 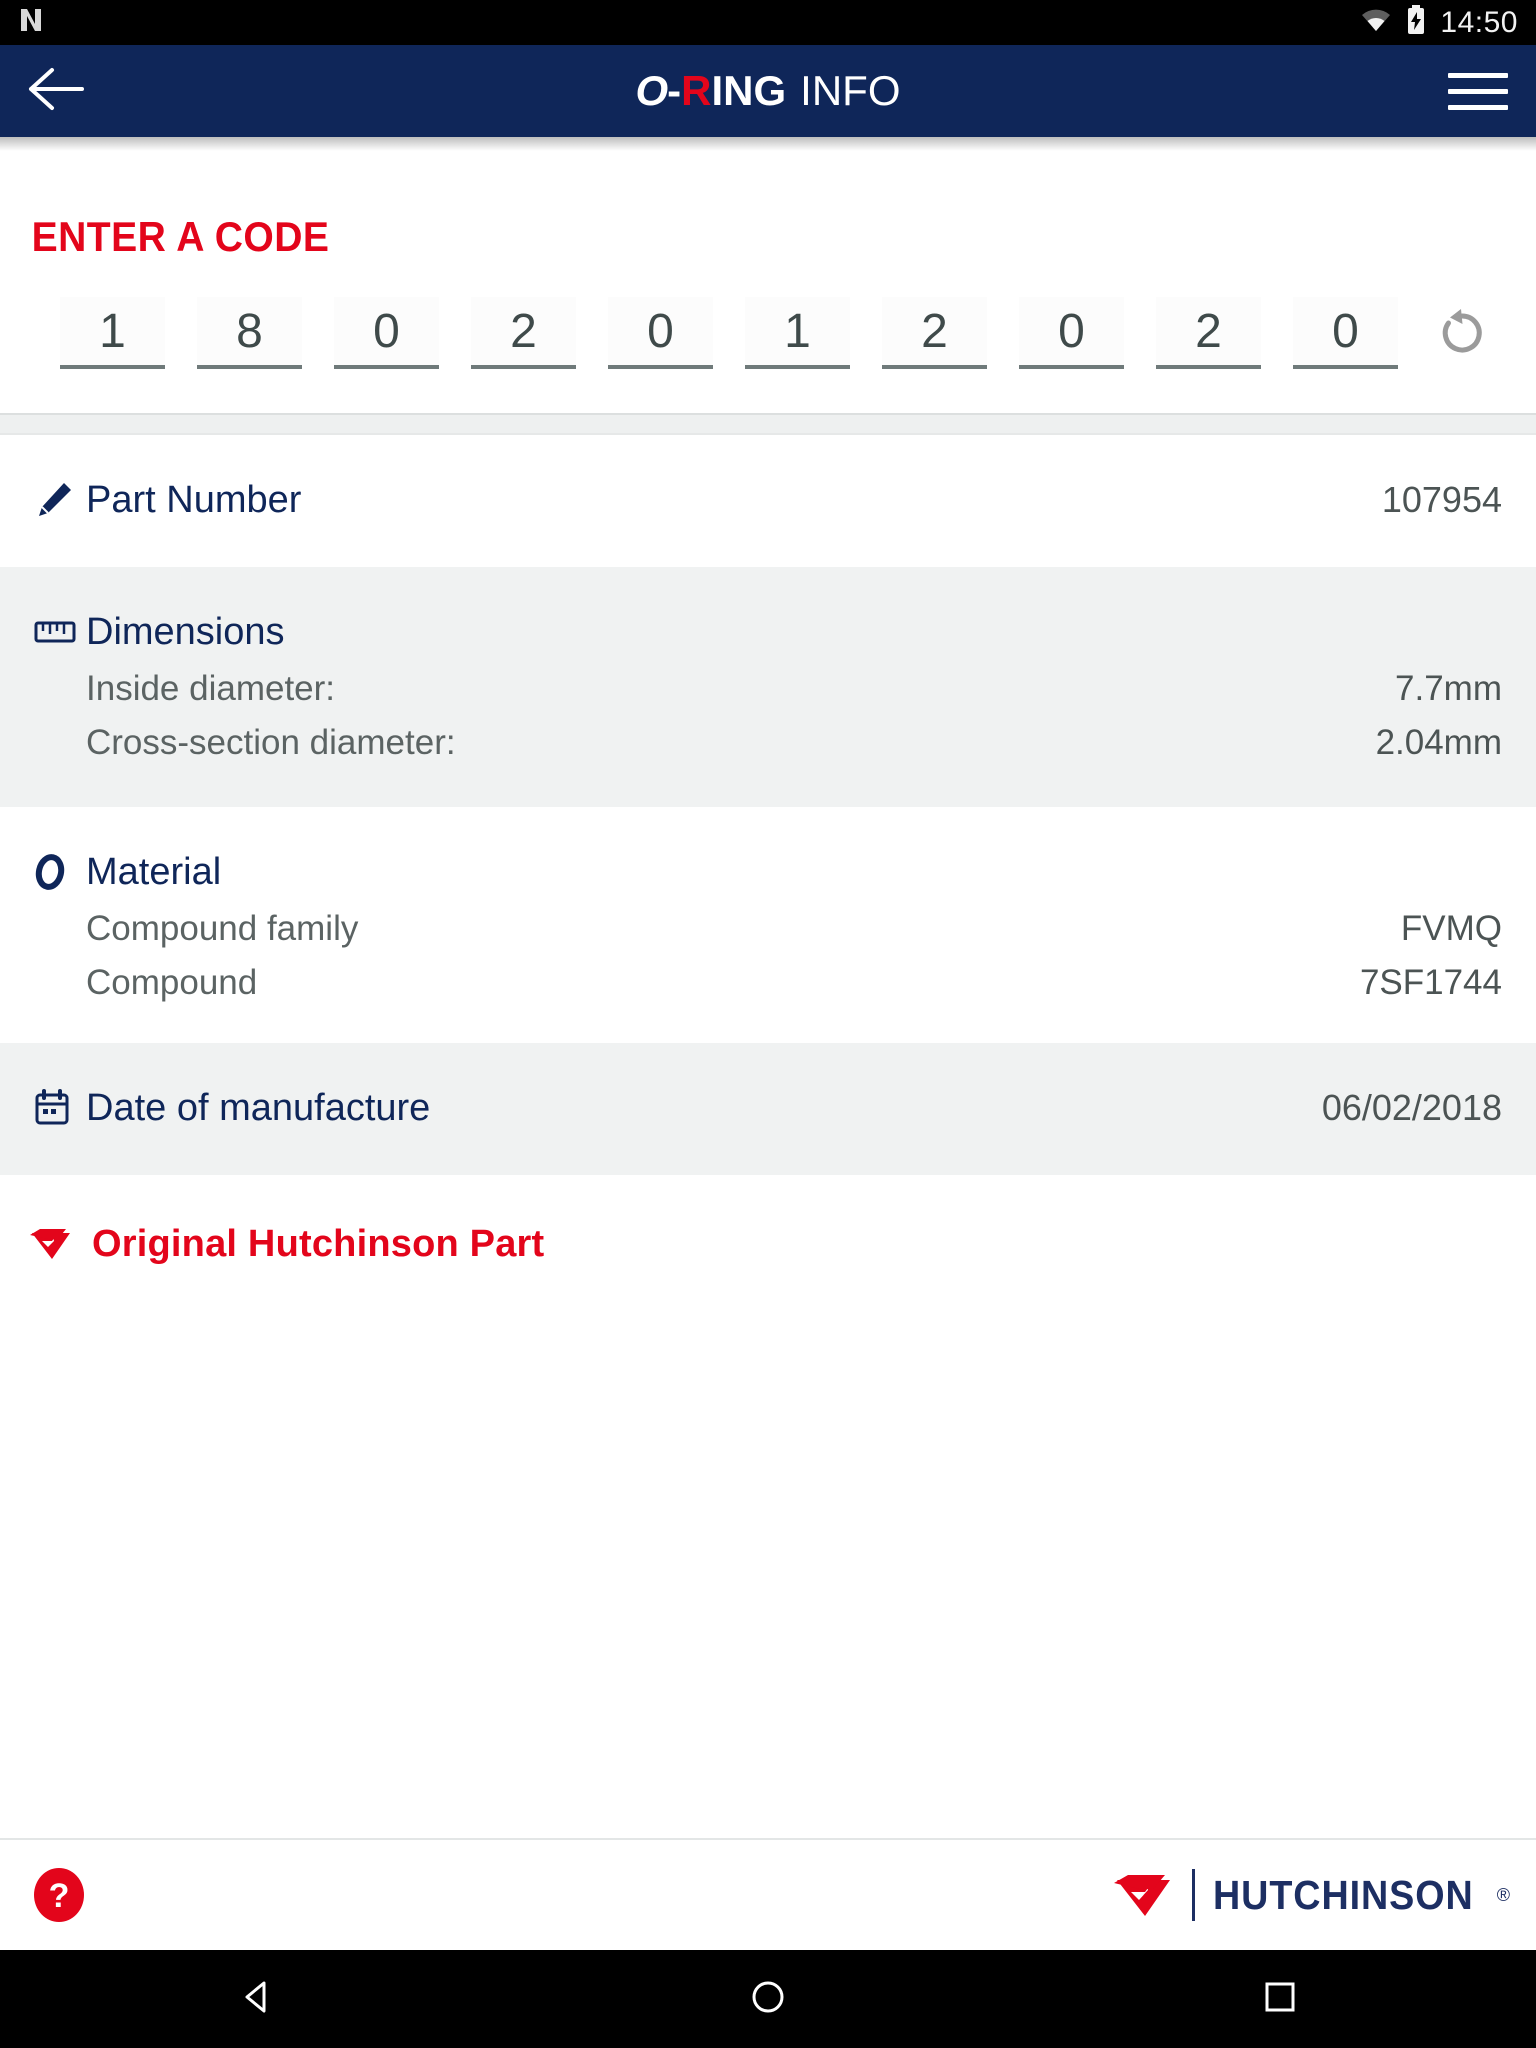 I want to click on date-value: 06/02/2018, so click(x=1411, y=1107).